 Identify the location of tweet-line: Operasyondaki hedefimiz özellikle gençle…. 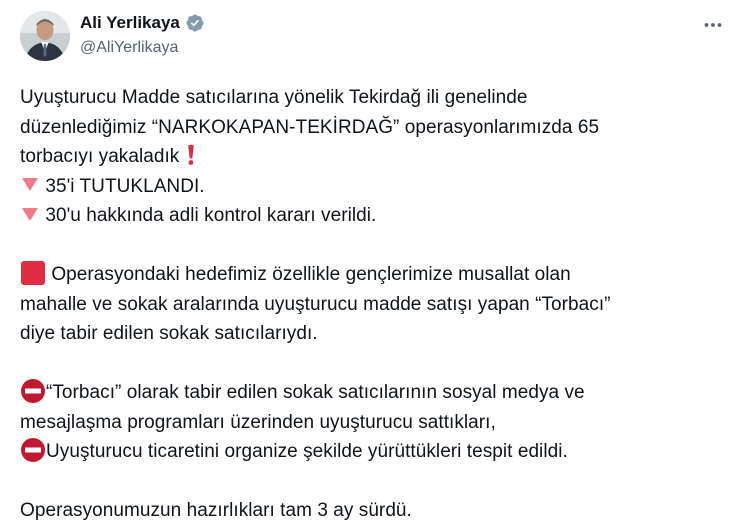
(375, 275).